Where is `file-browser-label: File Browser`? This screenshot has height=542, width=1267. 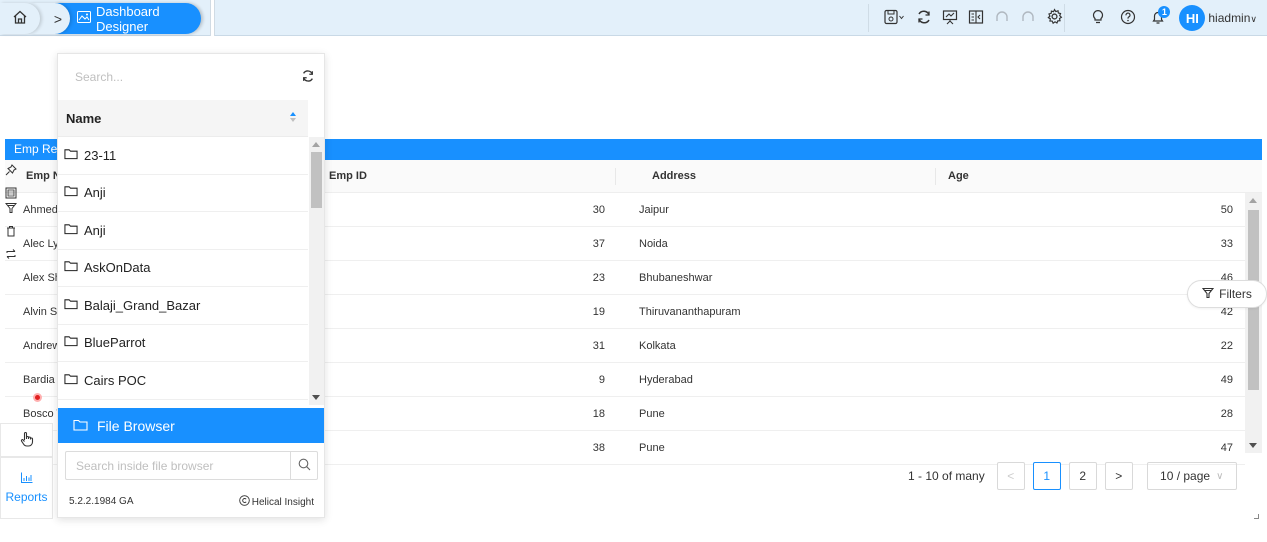 file-browser-label: File Browser is located at coordinates (136, 425).